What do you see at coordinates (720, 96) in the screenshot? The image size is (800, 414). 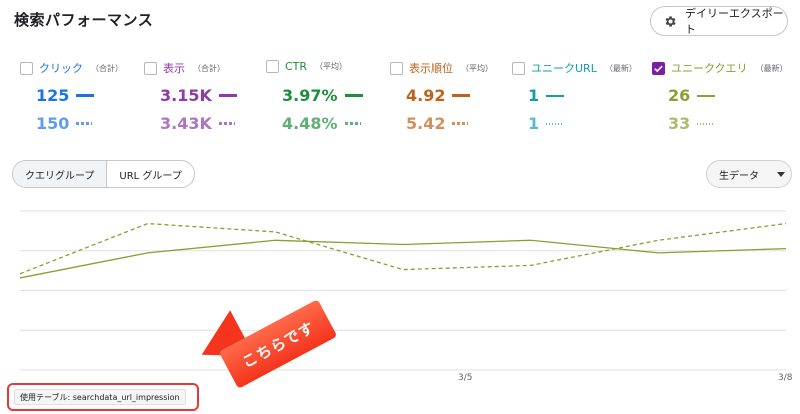 I see `metric-unique-query: ユニーククエリ （最新） 26 33` at bounding box center [720, 96].